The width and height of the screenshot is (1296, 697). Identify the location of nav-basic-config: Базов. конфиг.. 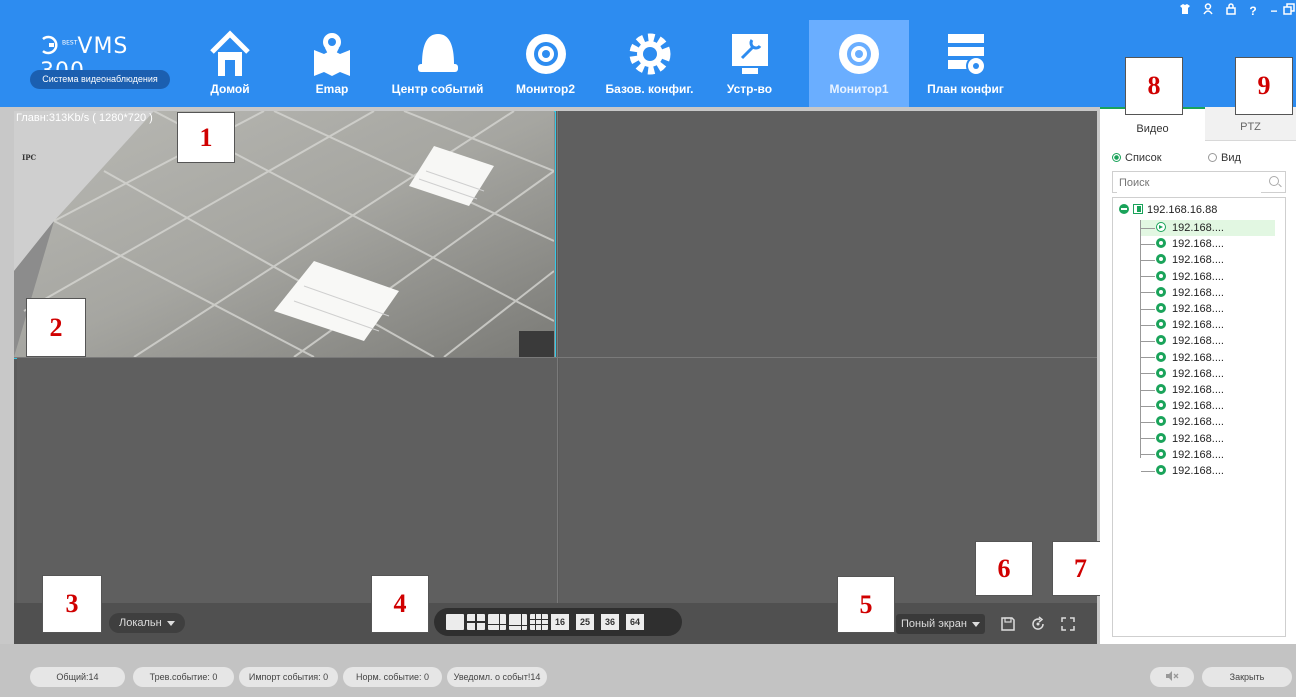
(649, 63).